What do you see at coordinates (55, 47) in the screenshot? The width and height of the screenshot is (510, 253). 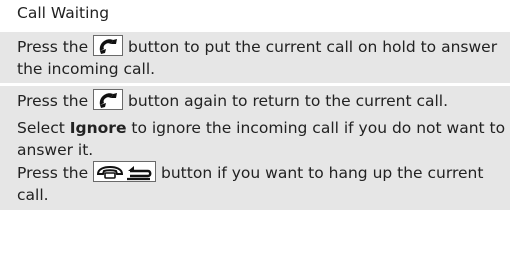 I see `step-1-before: Press the` at bounding box center [55, 47].